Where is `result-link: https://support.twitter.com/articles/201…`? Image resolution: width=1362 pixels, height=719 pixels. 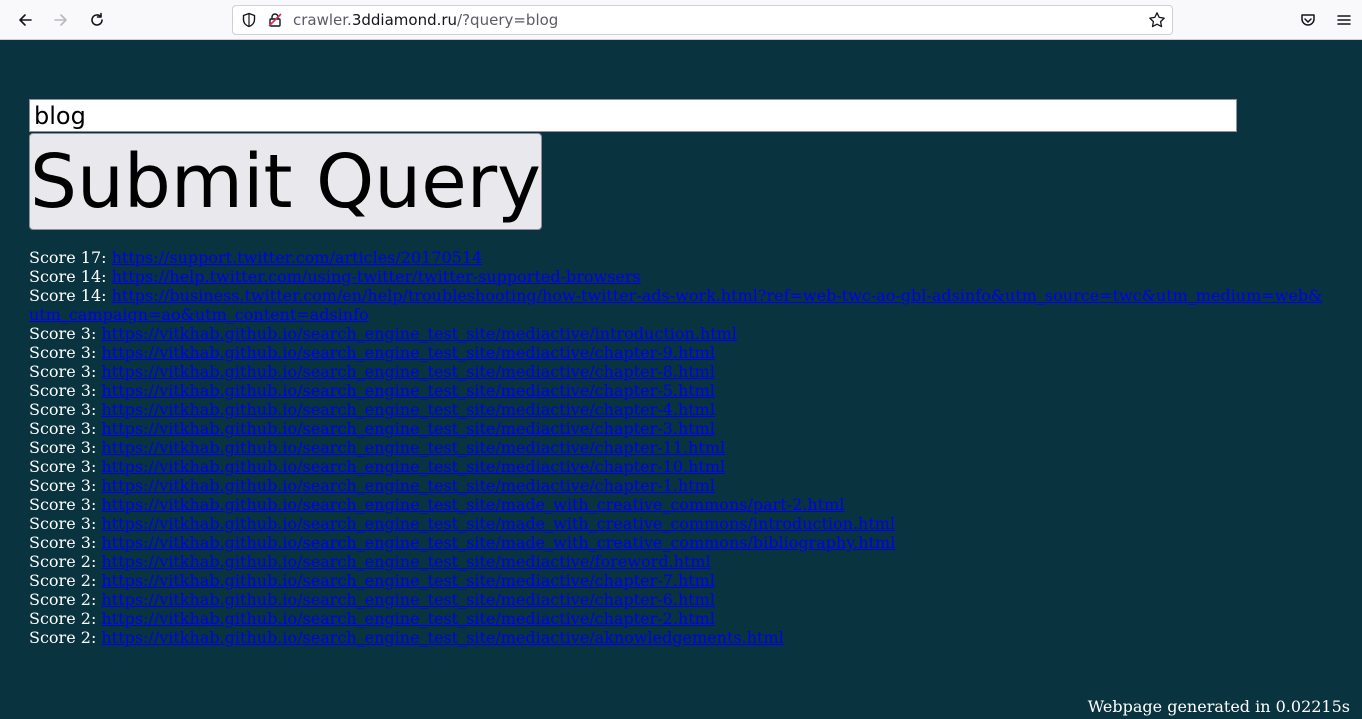 result-link: https://support.twitter.com/articles/201… is located at coordinates (297, 257).